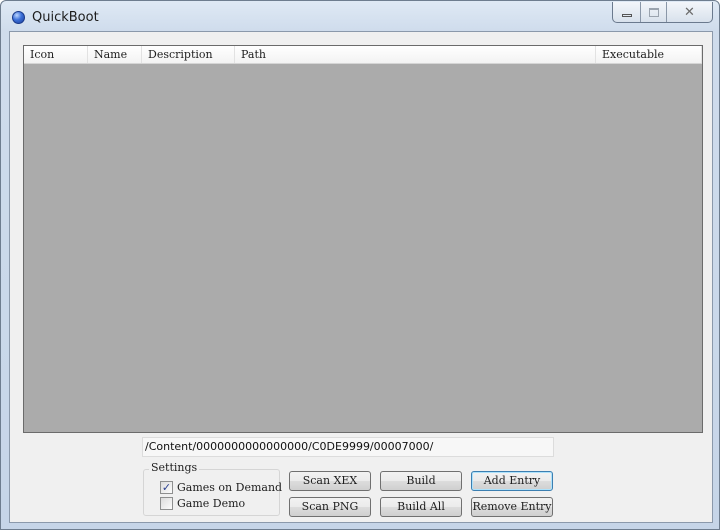  I want to click on game-demo-label: Game Demo, so click(211, 503).